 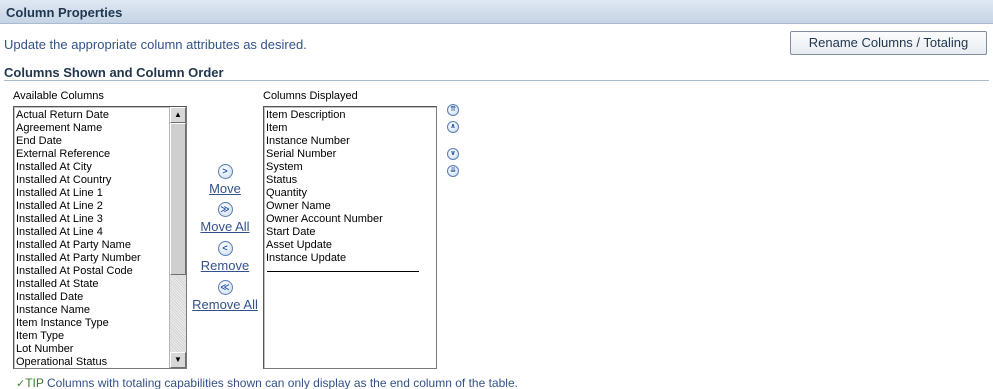 What do you see at coordinates (21, 383) in the screenshot?
I see `checkmark-icon: ✓` at bounding box center [21, 383].